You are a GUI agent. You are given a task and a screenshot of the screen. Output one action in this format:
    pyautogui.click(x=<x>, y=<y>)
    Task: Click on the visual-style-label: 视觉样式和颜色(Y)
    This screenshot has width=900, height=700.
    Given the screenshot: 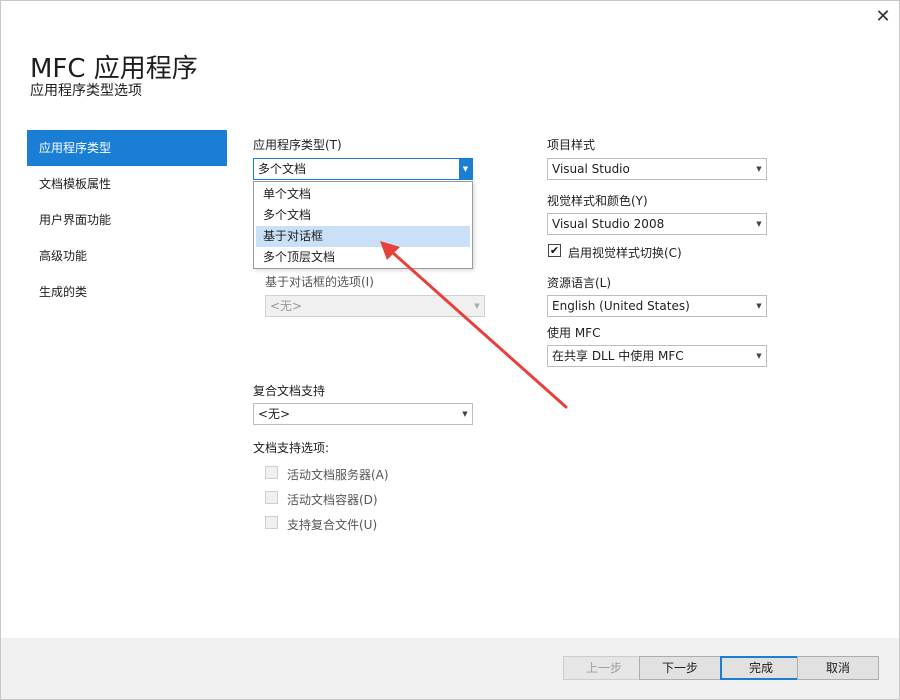 What is the action you would take?
    pyautogui.click(x=597, y=201)
    